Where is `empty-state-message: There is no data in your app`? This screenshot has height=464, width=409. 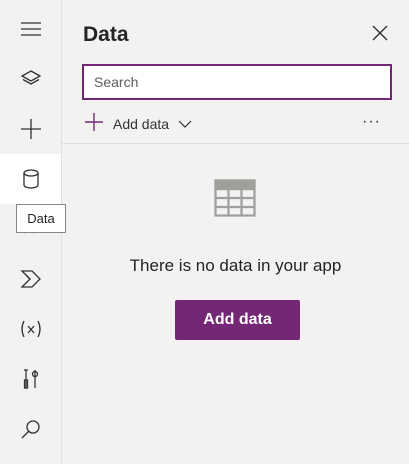 empty-state-message: There is no data in your app is located at coordinates (235, 265).